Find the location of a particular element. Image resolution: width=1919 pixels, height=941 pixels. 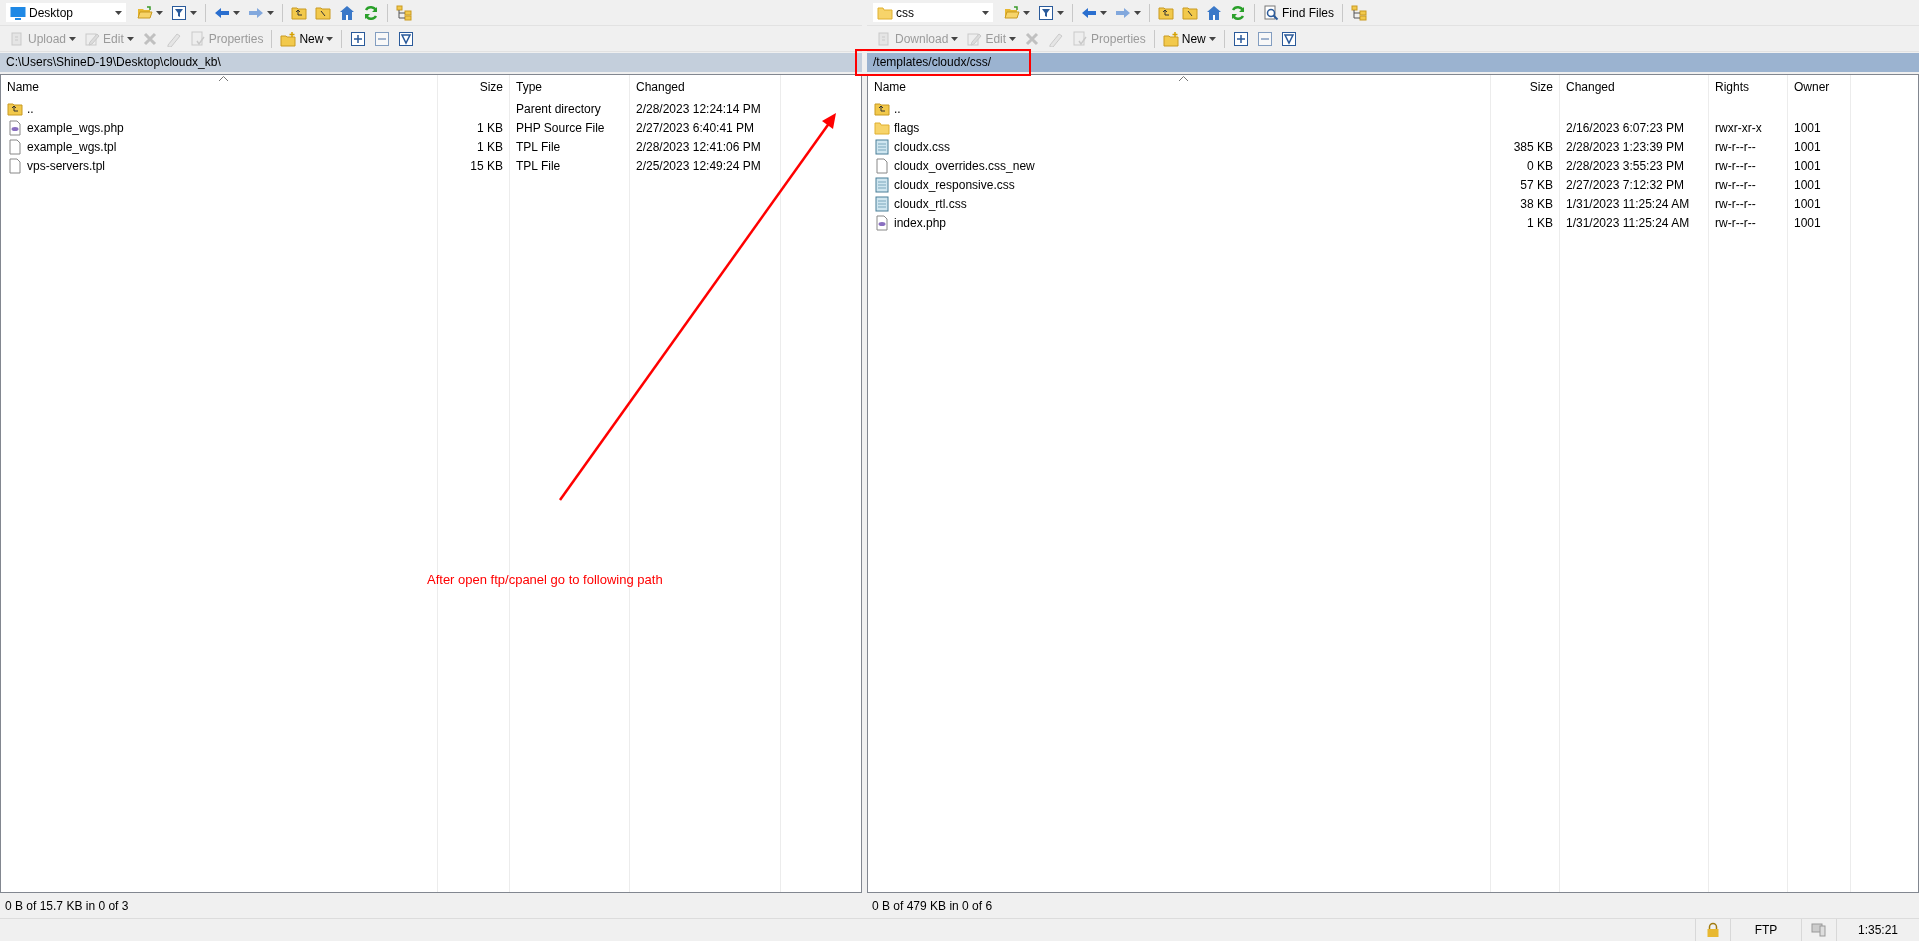

delete-icon is located at coordinates (1032, 38).